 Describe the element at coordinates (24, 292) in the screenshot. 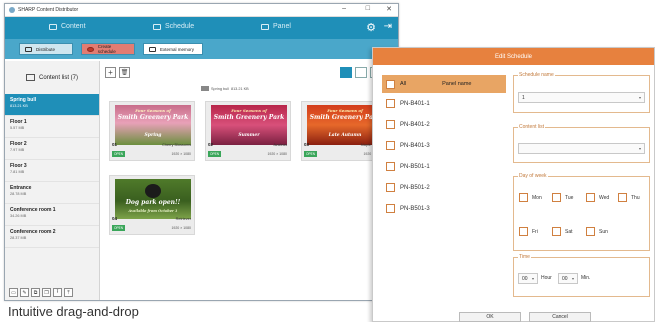

I see `edit-icon: ✎` at that location.